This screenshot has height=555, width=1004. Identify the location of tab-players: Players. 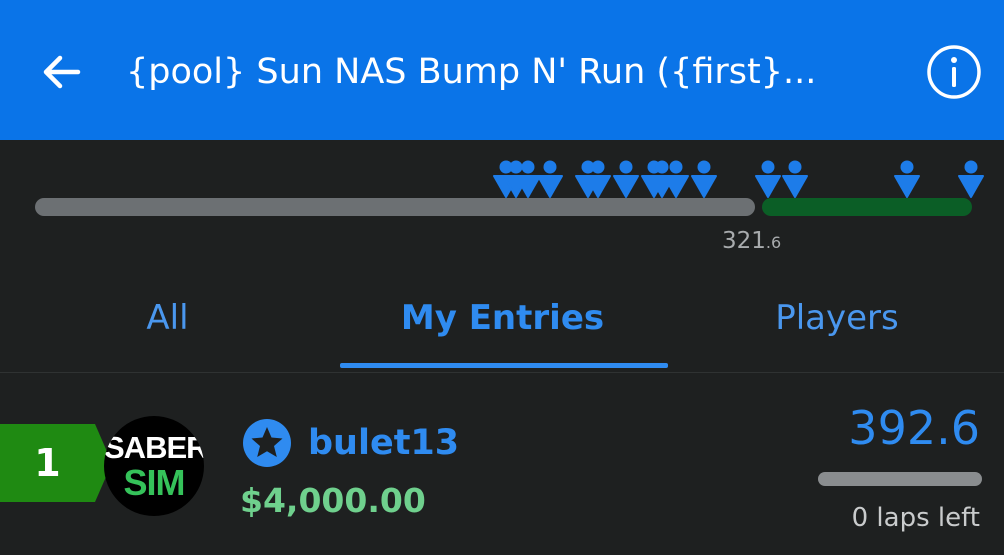
(837, 318).